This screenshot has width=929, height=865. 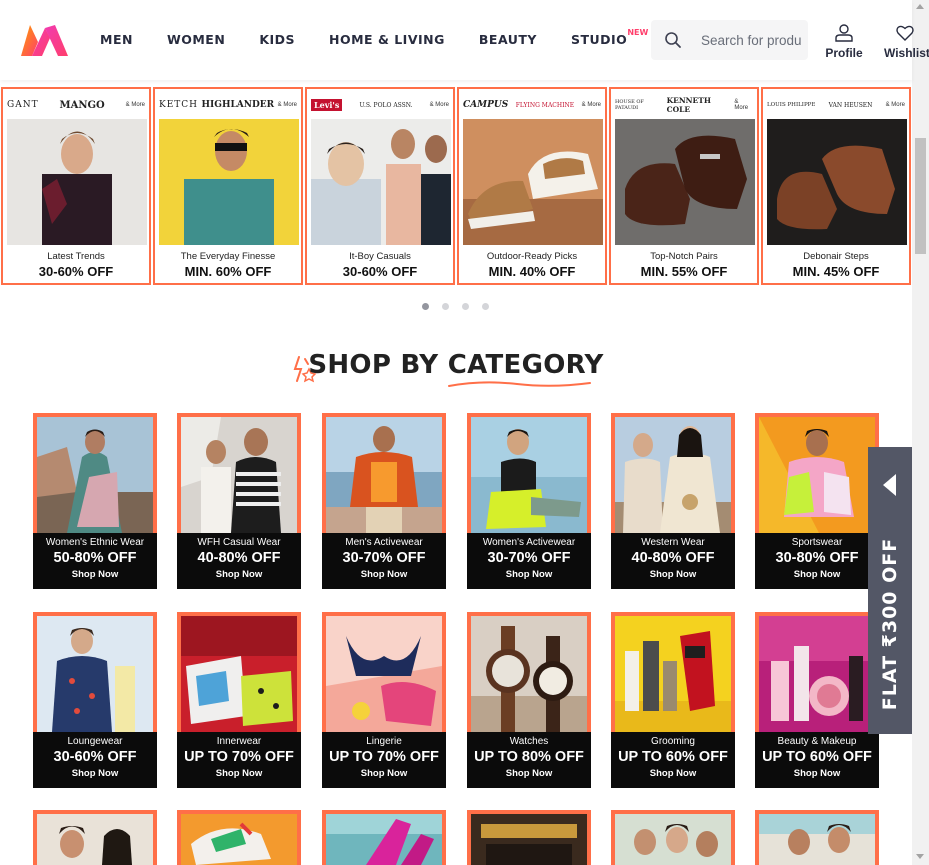 I want to click on category-offer: UP TO 70% OFF, so click(x=384, y=757).